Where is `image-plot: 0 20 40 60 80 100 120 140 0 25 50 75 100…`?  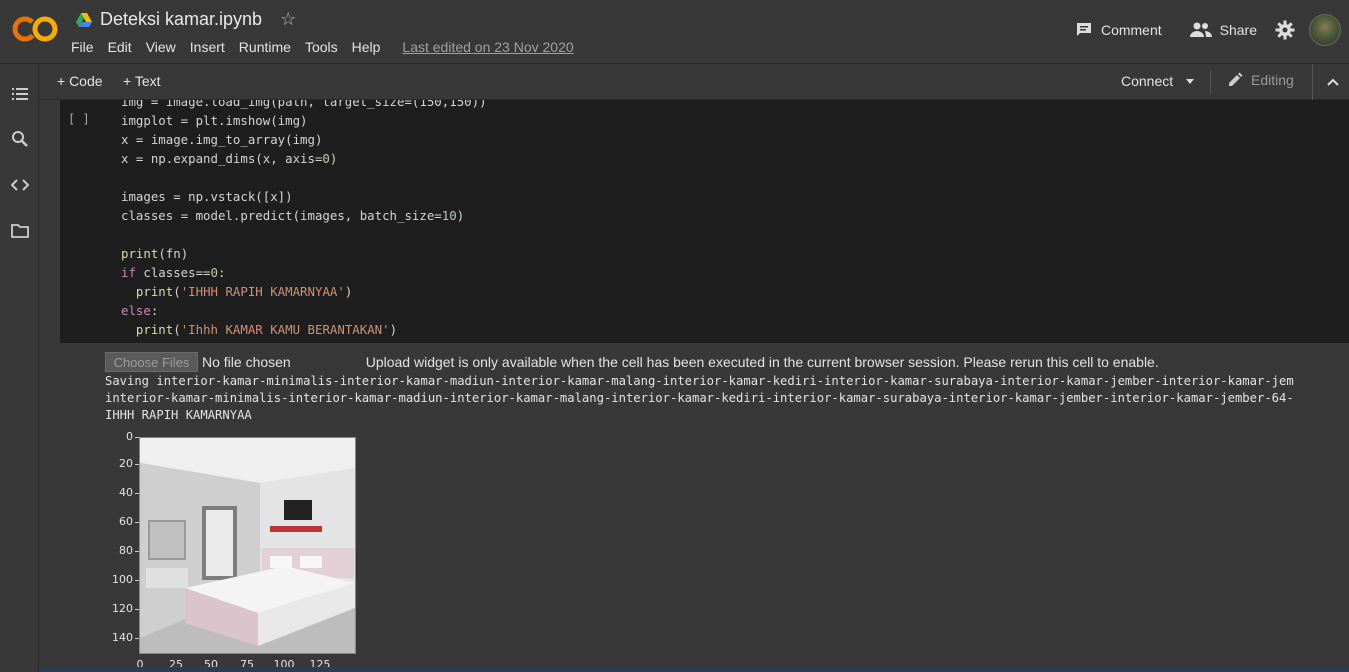
image-plot: 0 20 40 60 80 100 120 140 0 25 50 75 100… is located at coordinates (240, 551).